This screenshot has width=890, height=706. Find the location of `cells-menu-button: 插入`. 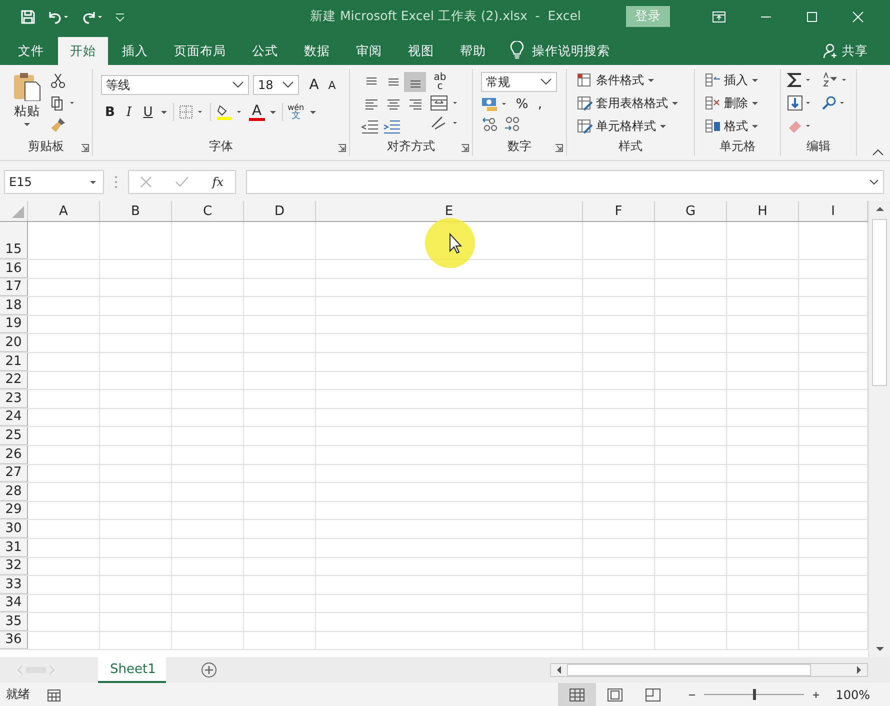

cells-menu-button: 插入 is located at coordinates (739, 80).